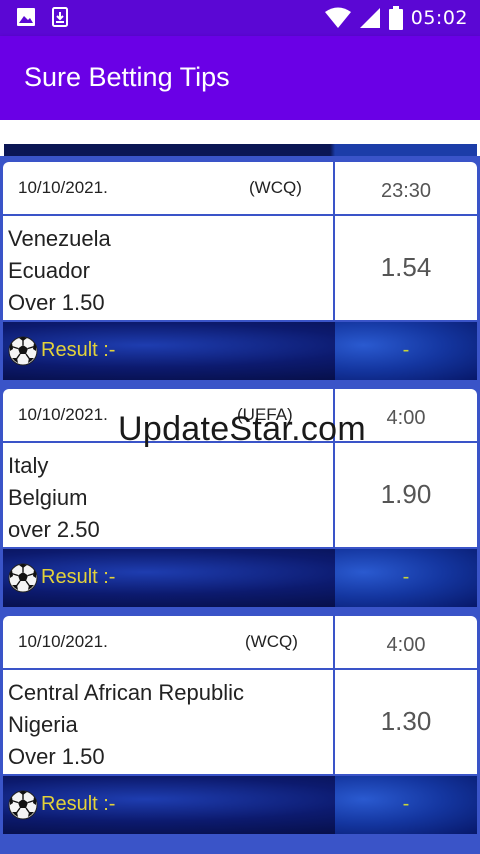 The height and width of the screenshot is (854, 480). I want to click on tip-odds-cell: 1.54, so click(406, 268).